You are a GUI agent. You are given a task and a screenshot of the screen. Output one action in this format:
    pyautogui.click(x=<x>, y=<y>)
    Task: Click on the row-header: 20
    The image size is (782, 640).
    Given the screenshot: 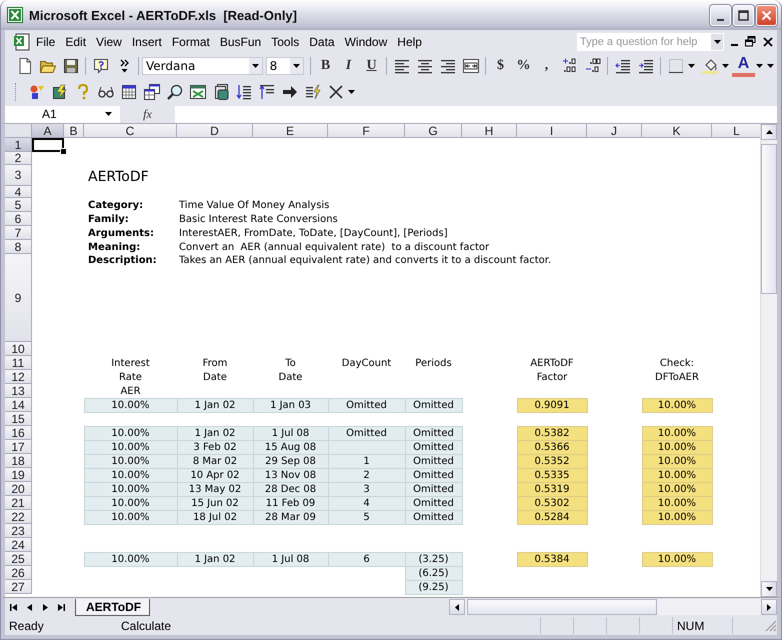 What is the action you would take?
    pyautogui.click(x=18, y=489)
    